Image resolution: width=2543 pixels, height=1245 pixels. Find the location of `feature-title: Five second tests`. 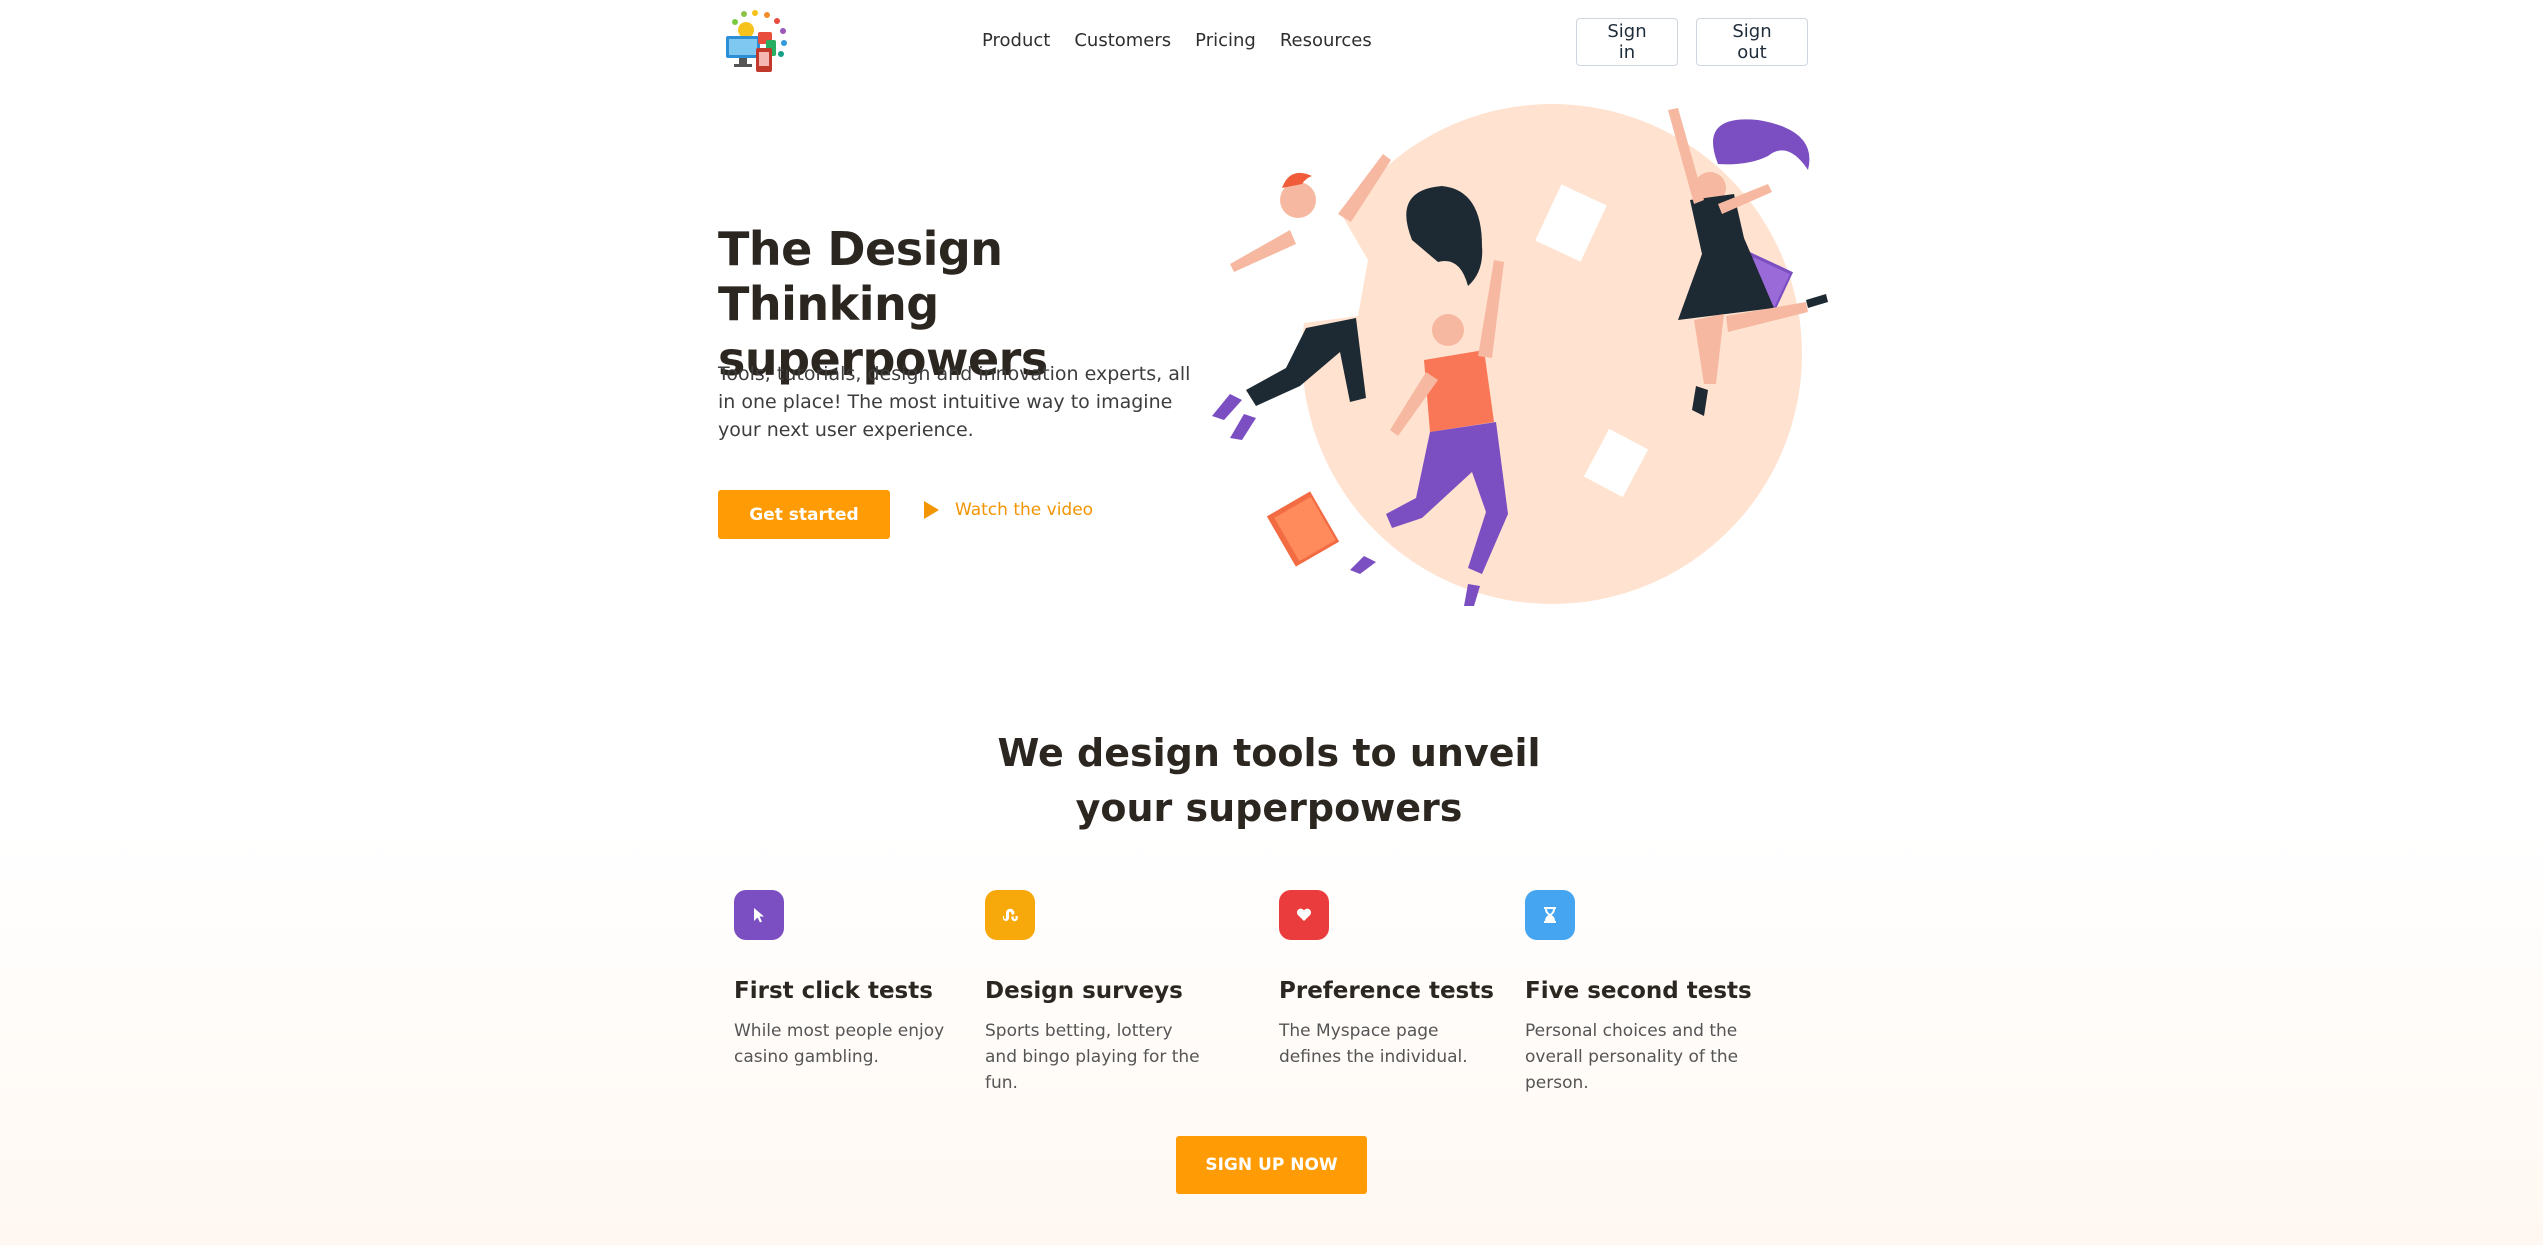

feature-title: Five second tests is located at coordinates (1638, 991).